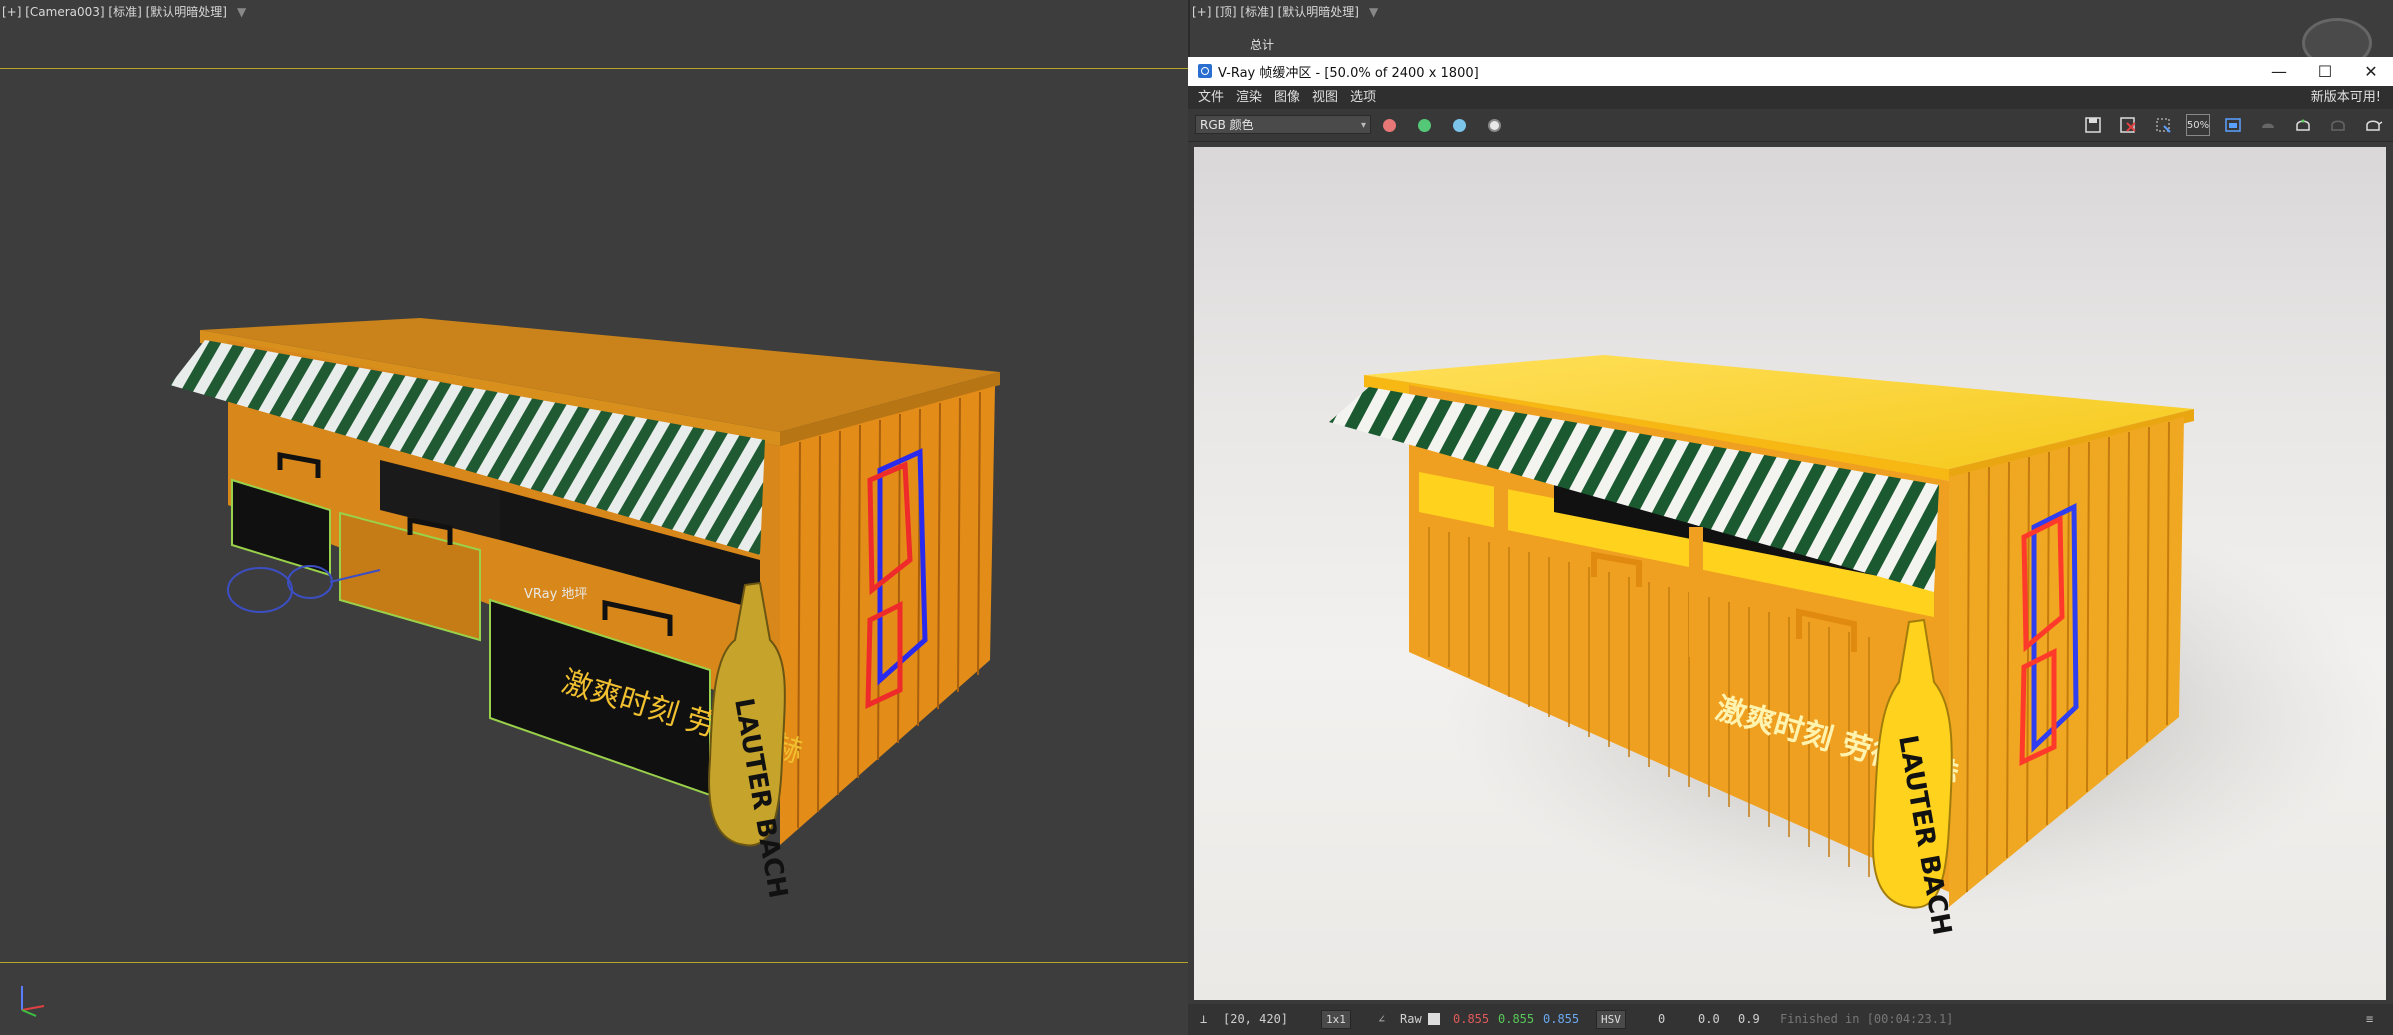  Describe the element at coordinates (556, 594) in the screenshot. I see `vray-floor-label: VRay 地坪` at that location.